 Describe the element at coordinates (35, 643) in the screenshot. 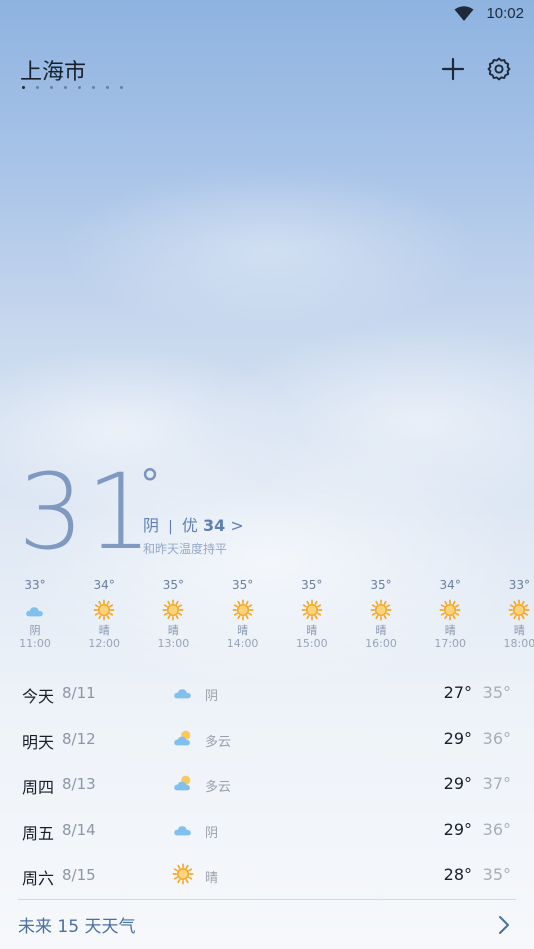

I see `hour-time: 11:00` at that location.